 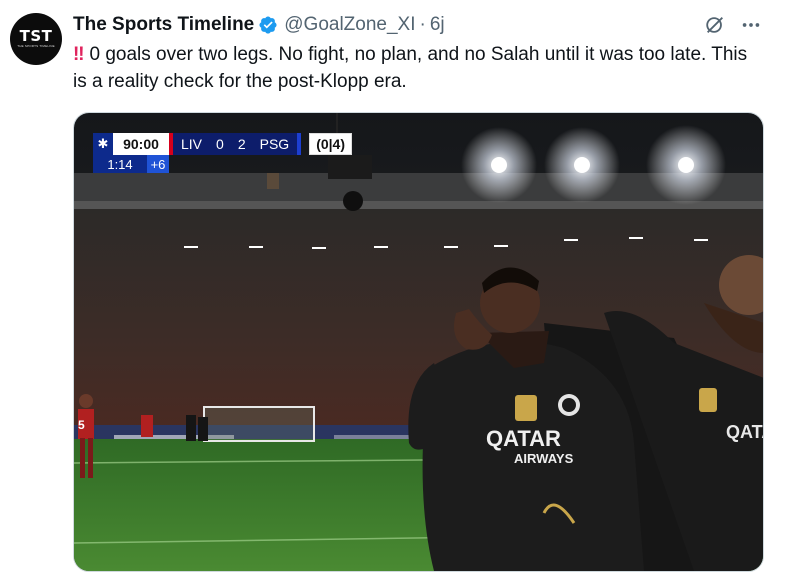 What do you see at coordinates (299, 144) in the screenshot?
I see `away-color-stripe` at bounding box center [299, 144].